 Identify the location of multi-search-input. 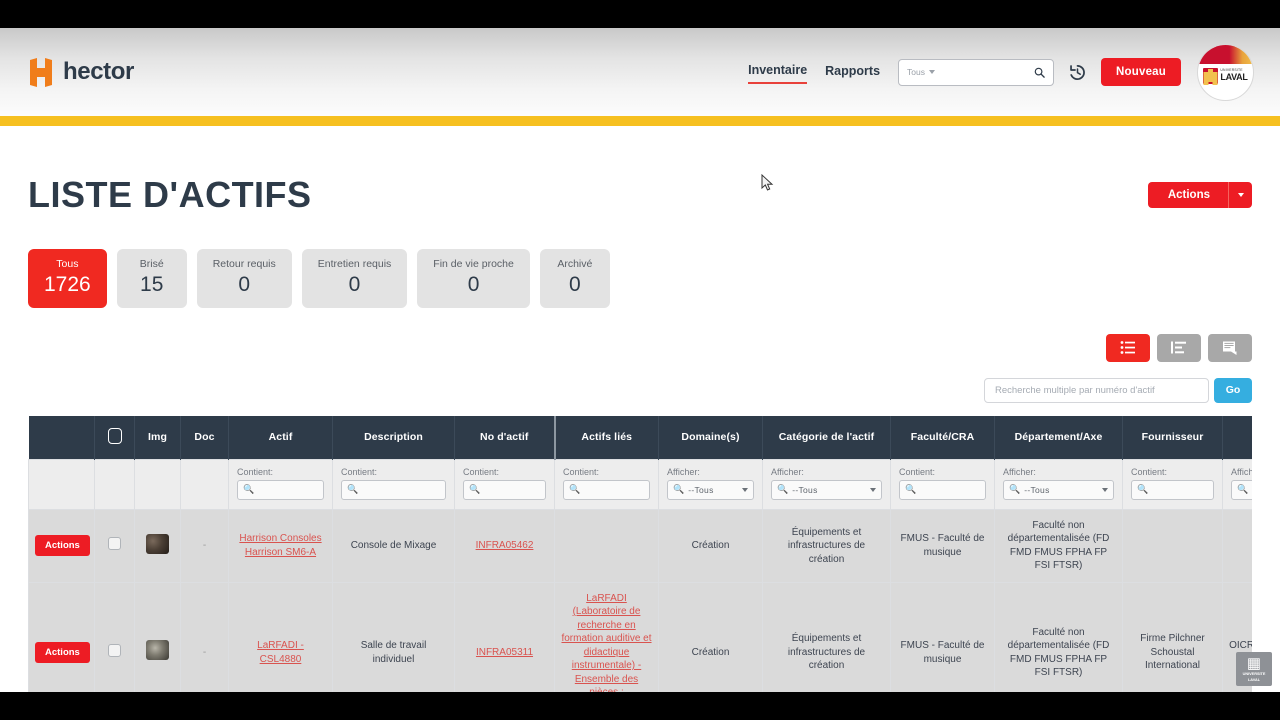
(1096, 390).